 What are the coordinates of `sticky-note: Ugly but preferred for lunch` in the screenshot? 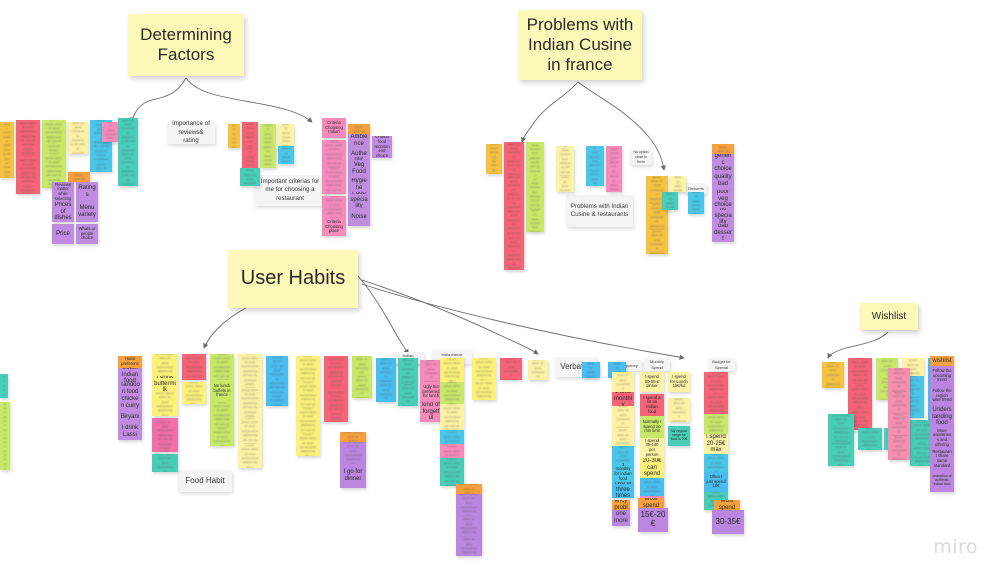 It's located at (431, 392).